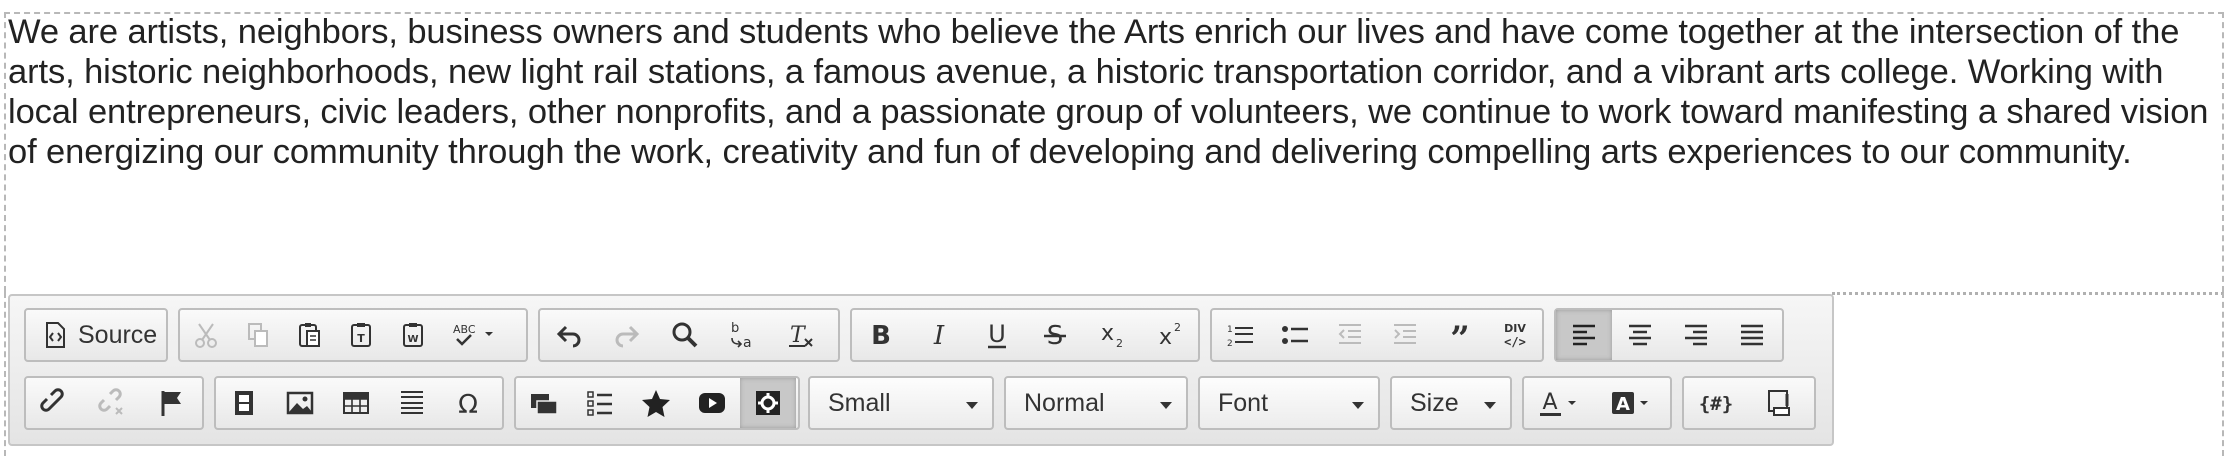 The height and width of the screenshot is (456, 2232). I want to click on table-icon, so click(356, 403).